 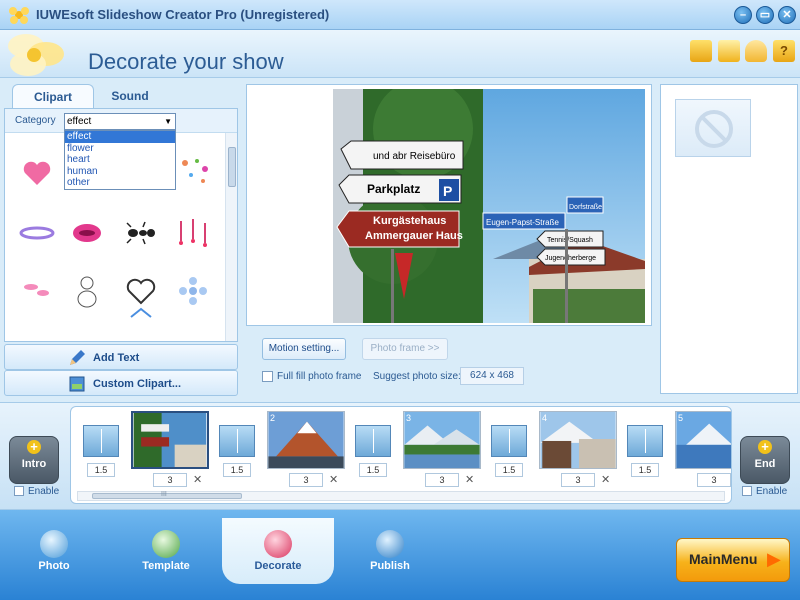 What do you see at coordinates (414, 156) in the screenshot?
I see `svg-text: und abr Reisebüro` at bounding box center [414, 156].